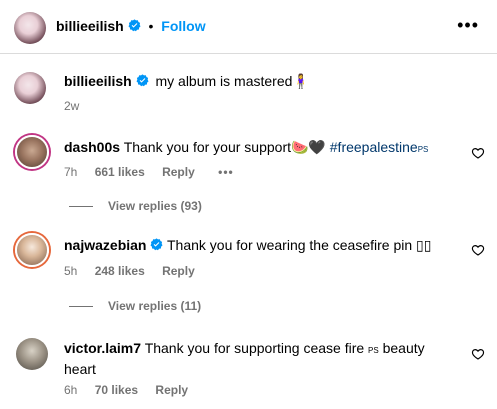 The image size is (497, 409). I want to click on caption-text: my album is mastered, so click(224, 81).